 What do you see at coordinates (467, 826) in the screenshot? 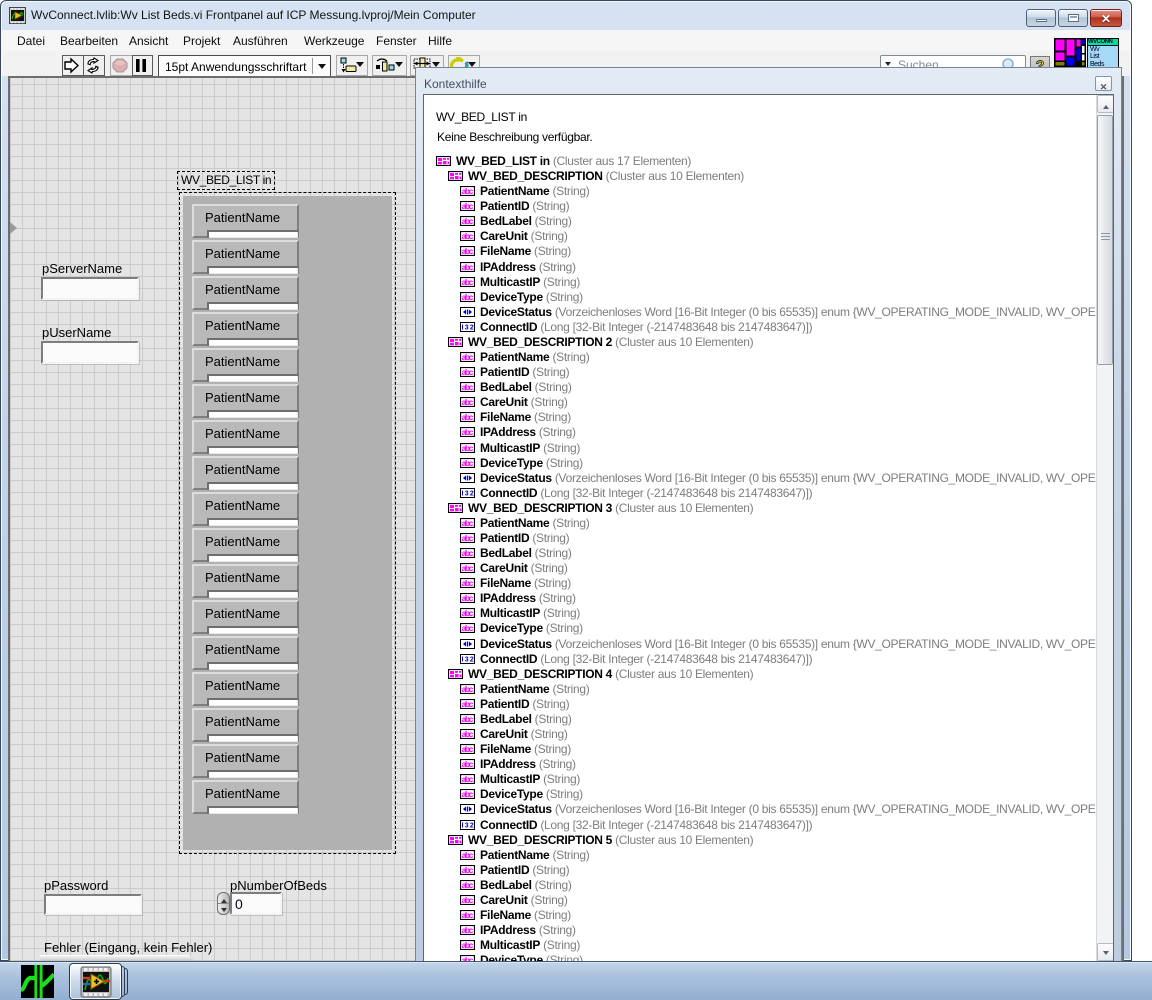
I see `i32-icon: I32` at bounding box center [467, 826].